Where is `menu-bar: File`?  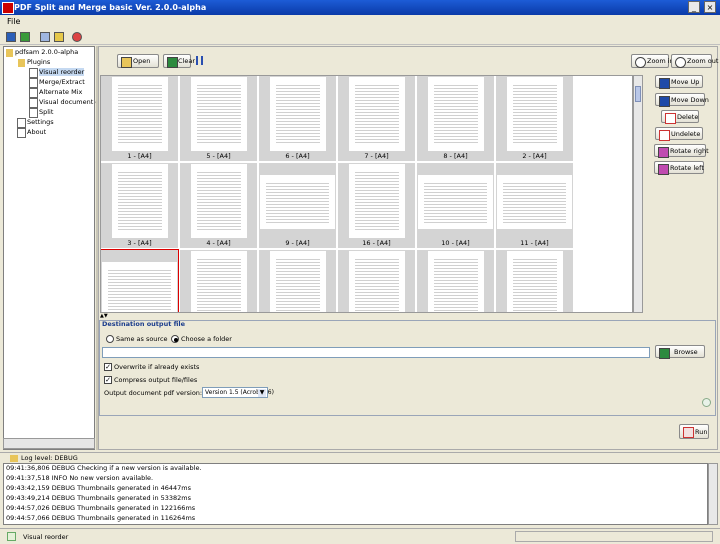
menu-bar: File is located at coordinates (360, 22).